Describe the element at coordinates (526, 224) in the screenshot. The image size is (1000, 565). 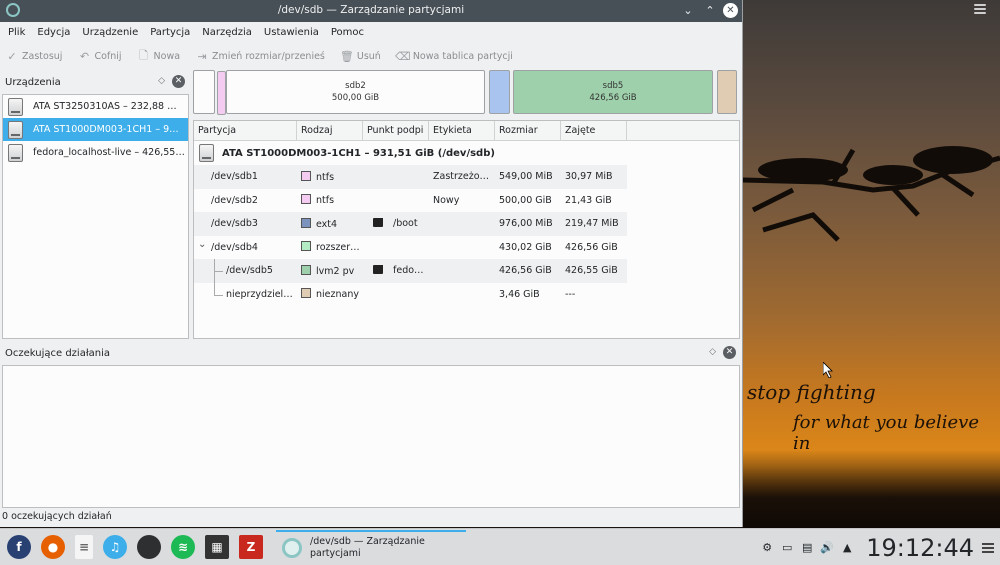
I see `cell-size: 976,00 MiB` at that location.